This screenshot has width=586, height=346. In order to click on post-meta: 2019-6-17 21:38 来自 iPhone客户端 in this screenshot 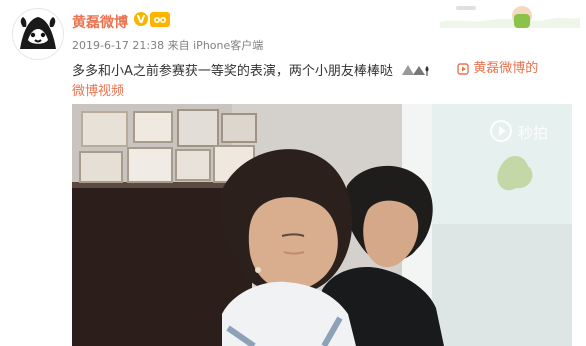, I will do `click(167, 45)`.